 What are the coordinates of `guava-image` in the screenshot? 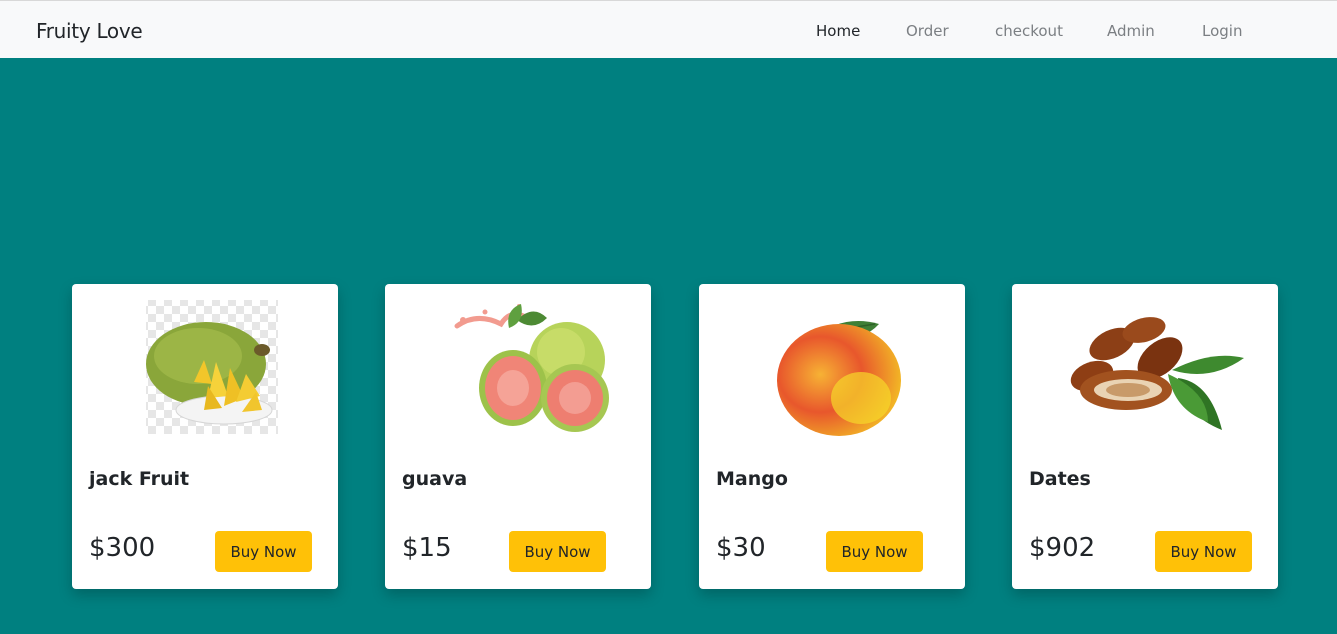 It's located at (529, 368).